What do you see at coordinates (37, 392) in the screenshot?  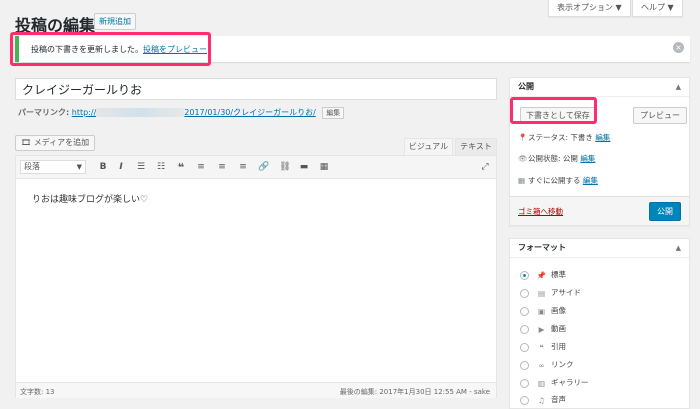 I see `word-count: 文字数: 13` at bounding box center [37, 392].